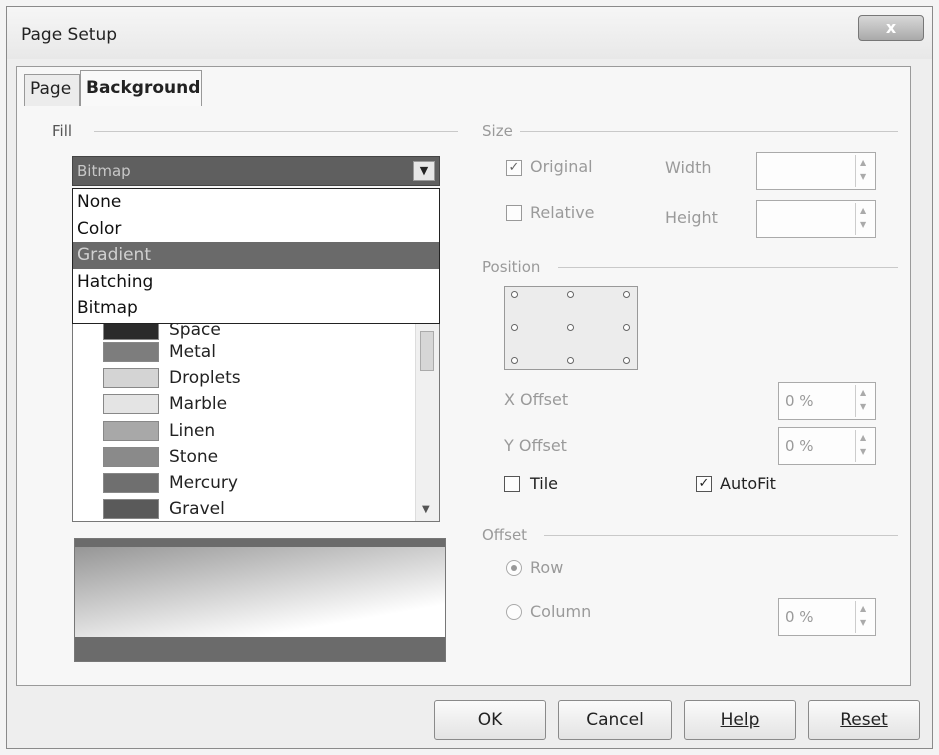  What do you see at coordinates (192, 431) in the screenshot?
I see `bitmap-label: Linen` at bounding box center [192, 431].